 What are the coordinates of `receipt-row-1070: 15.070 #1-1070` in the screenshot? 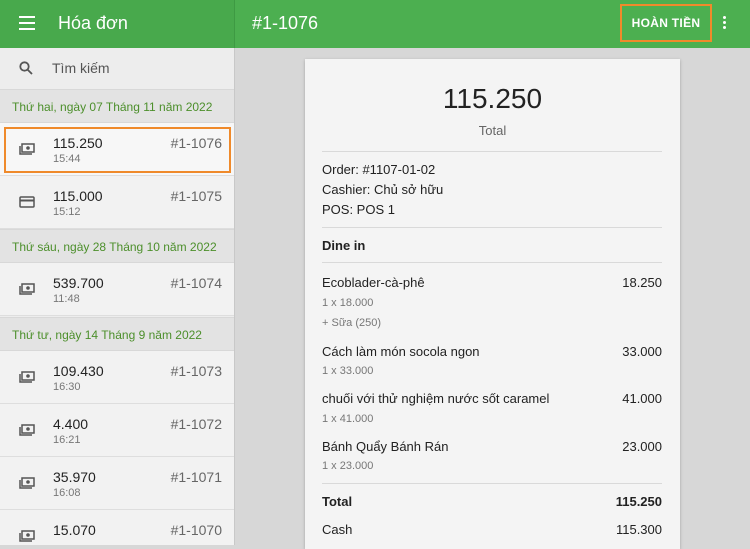 It's located at (117, 527).